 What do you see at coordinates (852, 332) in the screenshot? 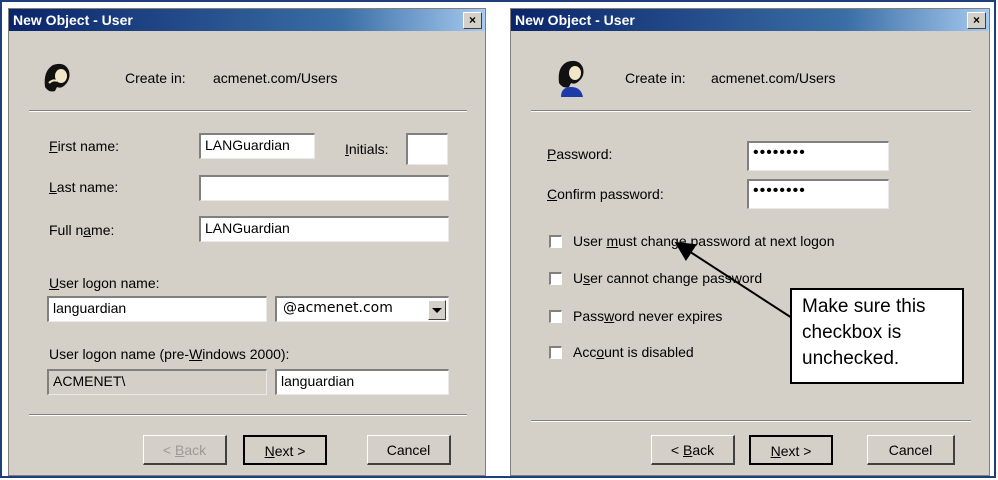
I see `callout-line-2: checkbox is` at bounding box center [852, 332].